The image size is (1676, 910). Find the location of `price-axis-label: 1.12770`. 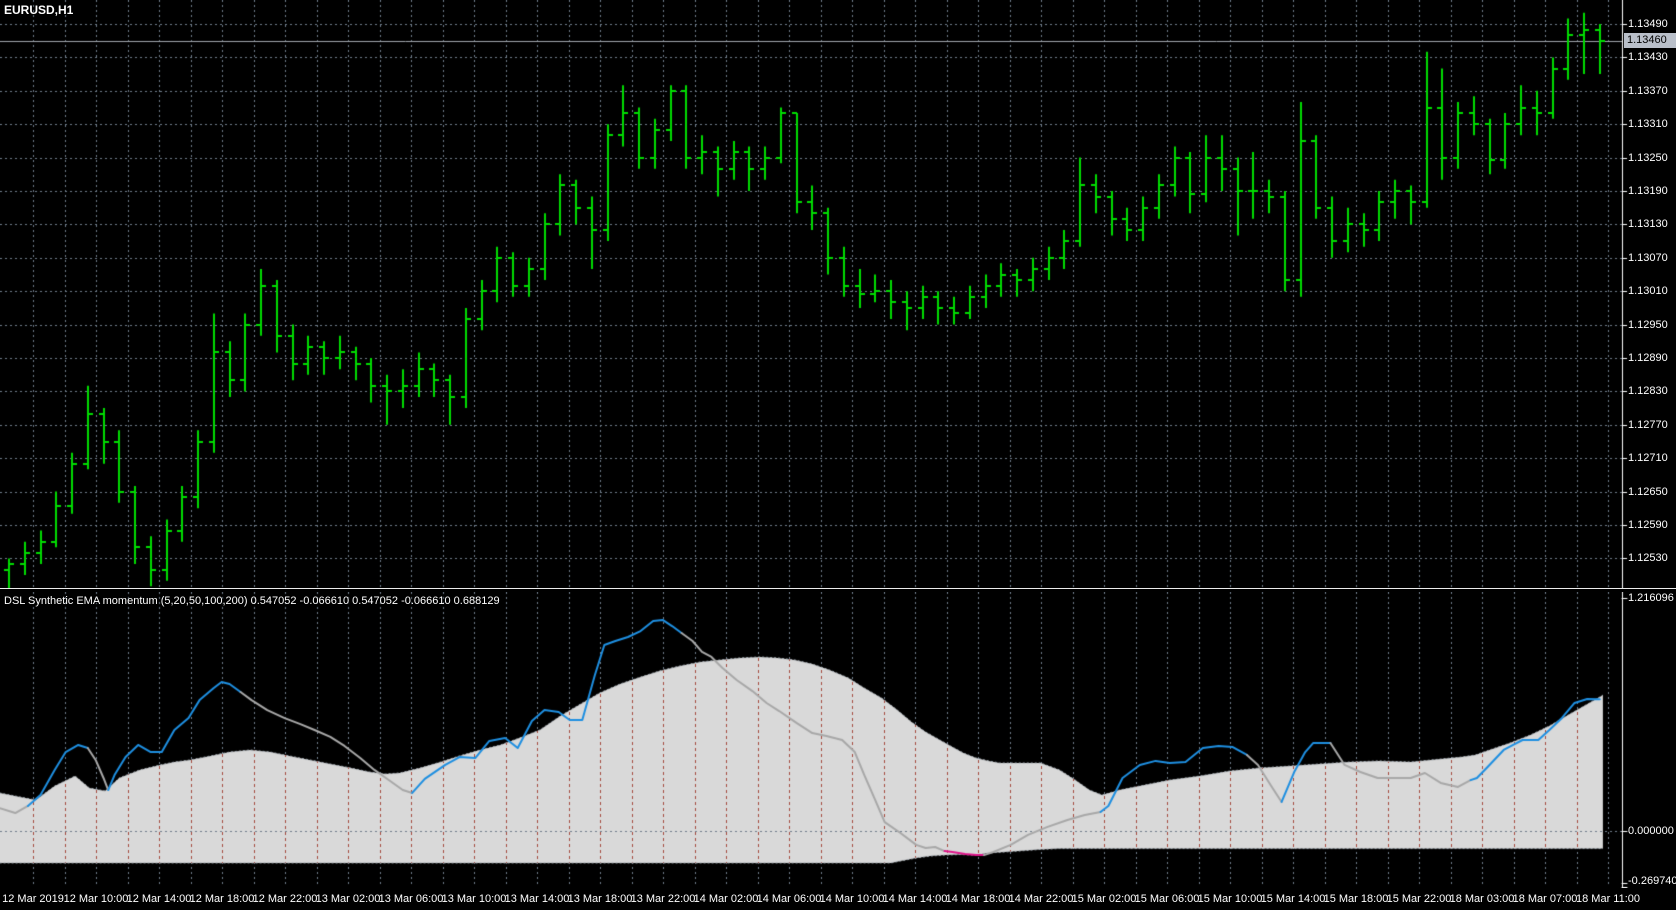

price-axis-label: 1.12770 is located at coordinates (1648, 424).